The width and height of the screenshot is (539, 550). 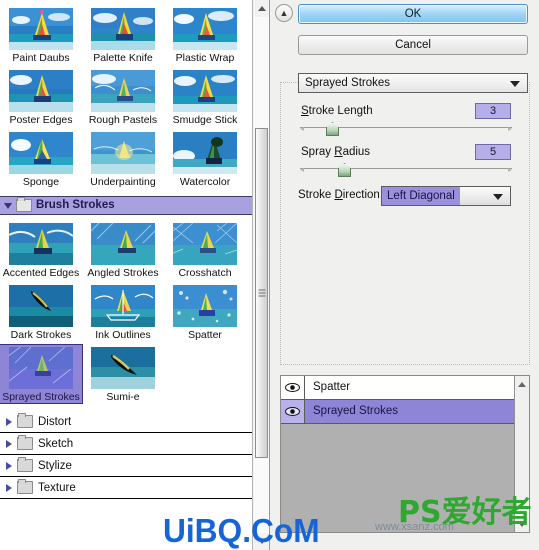 I want to click on stroke-direction-label: Stroke Direction:, so click(x=341, y=195).